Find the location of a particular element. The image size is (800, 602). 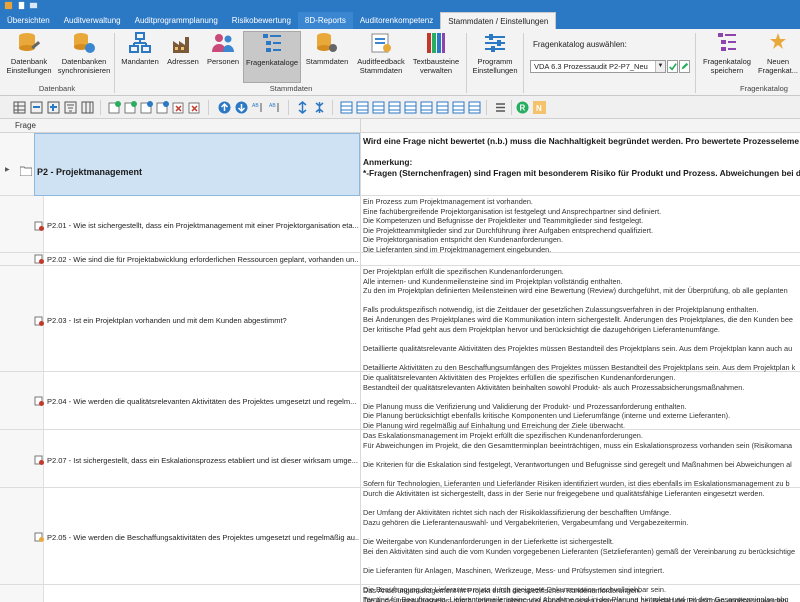

table-edit-icon is located at coordinates (378, 107).